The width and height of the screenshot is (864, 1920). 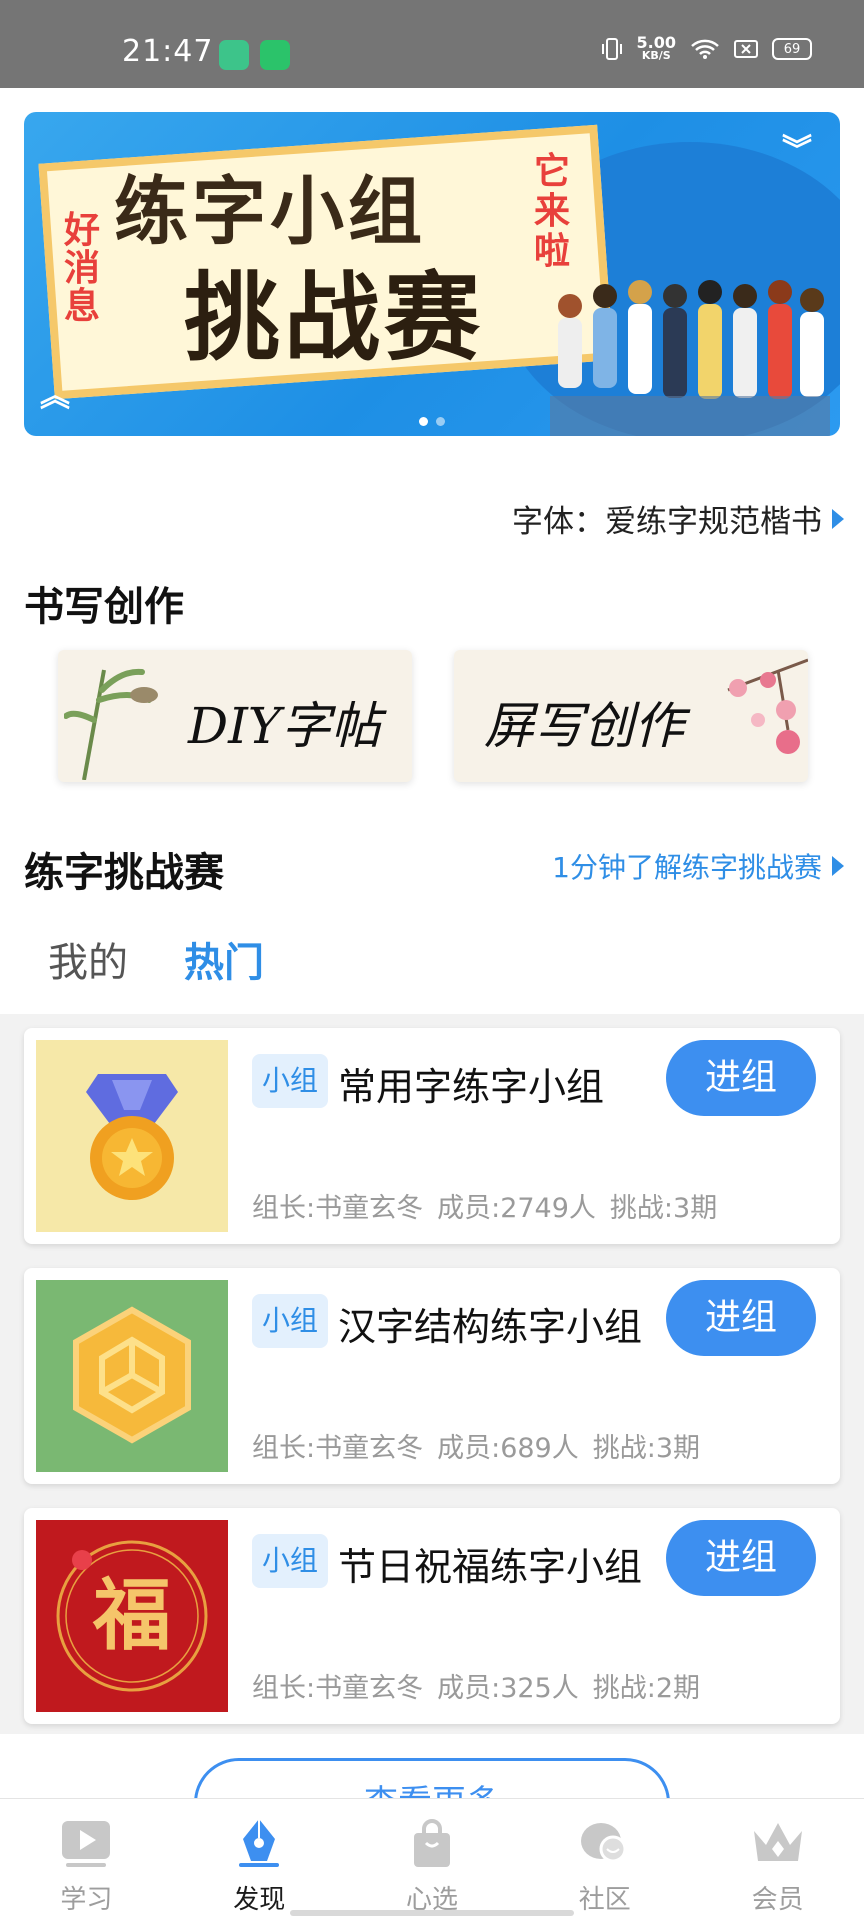 I want to click on group-meta: 组长:书童玄冬 成员:689人 挑战:3期, so click(x=476, y=1445).